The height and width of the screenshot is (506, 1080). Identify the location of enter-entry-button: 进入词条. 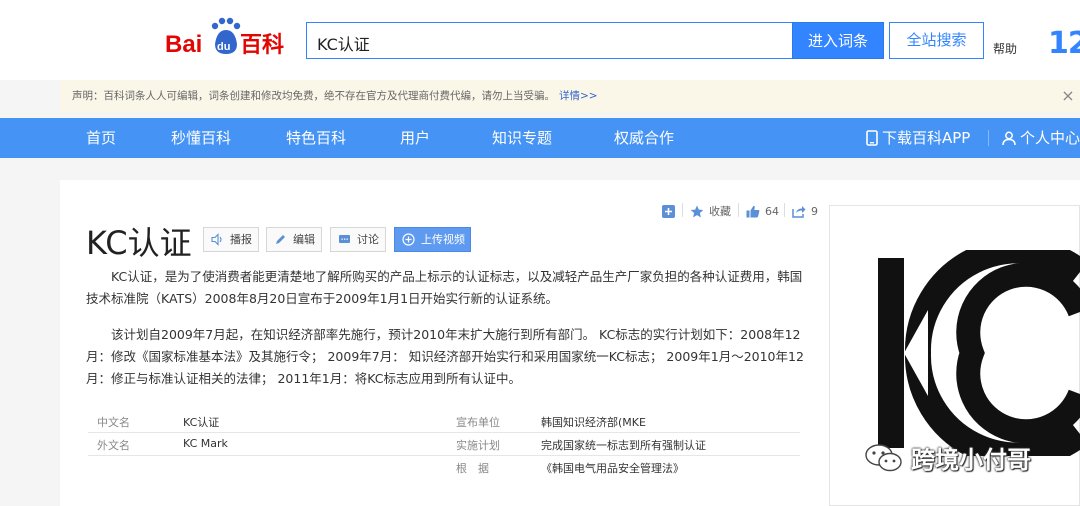
(838, 40).